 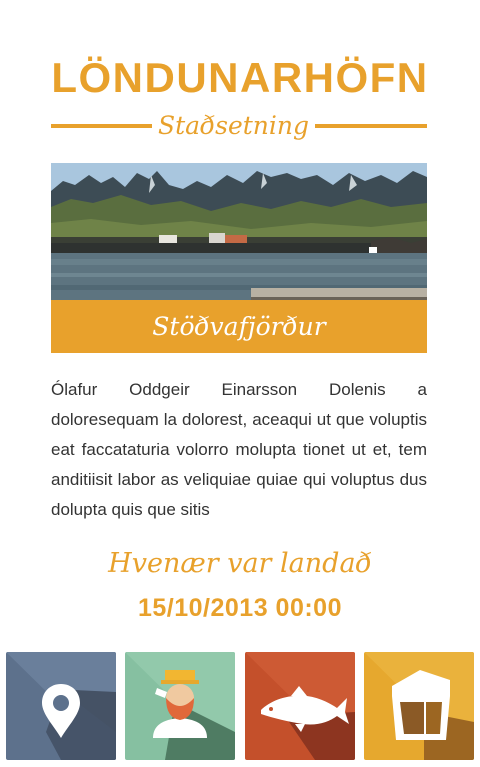 I want to click on fish-icon, so click(x=300, y=706).